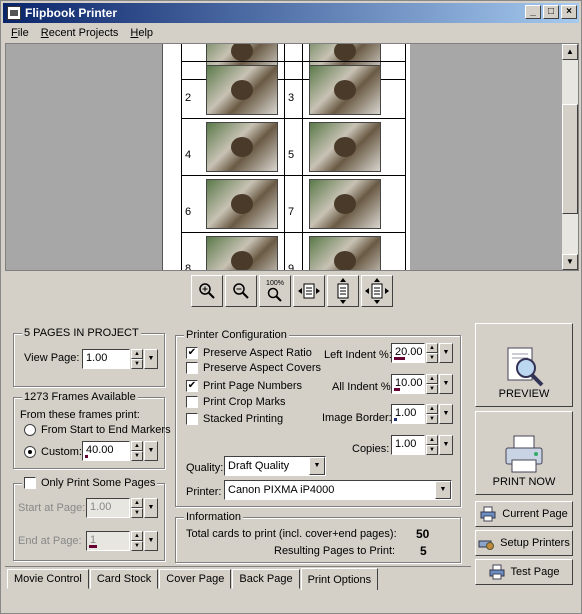 The width and height of the screenshot is (582, 614). I want to click on scroll-thumb, so click(570, 159).